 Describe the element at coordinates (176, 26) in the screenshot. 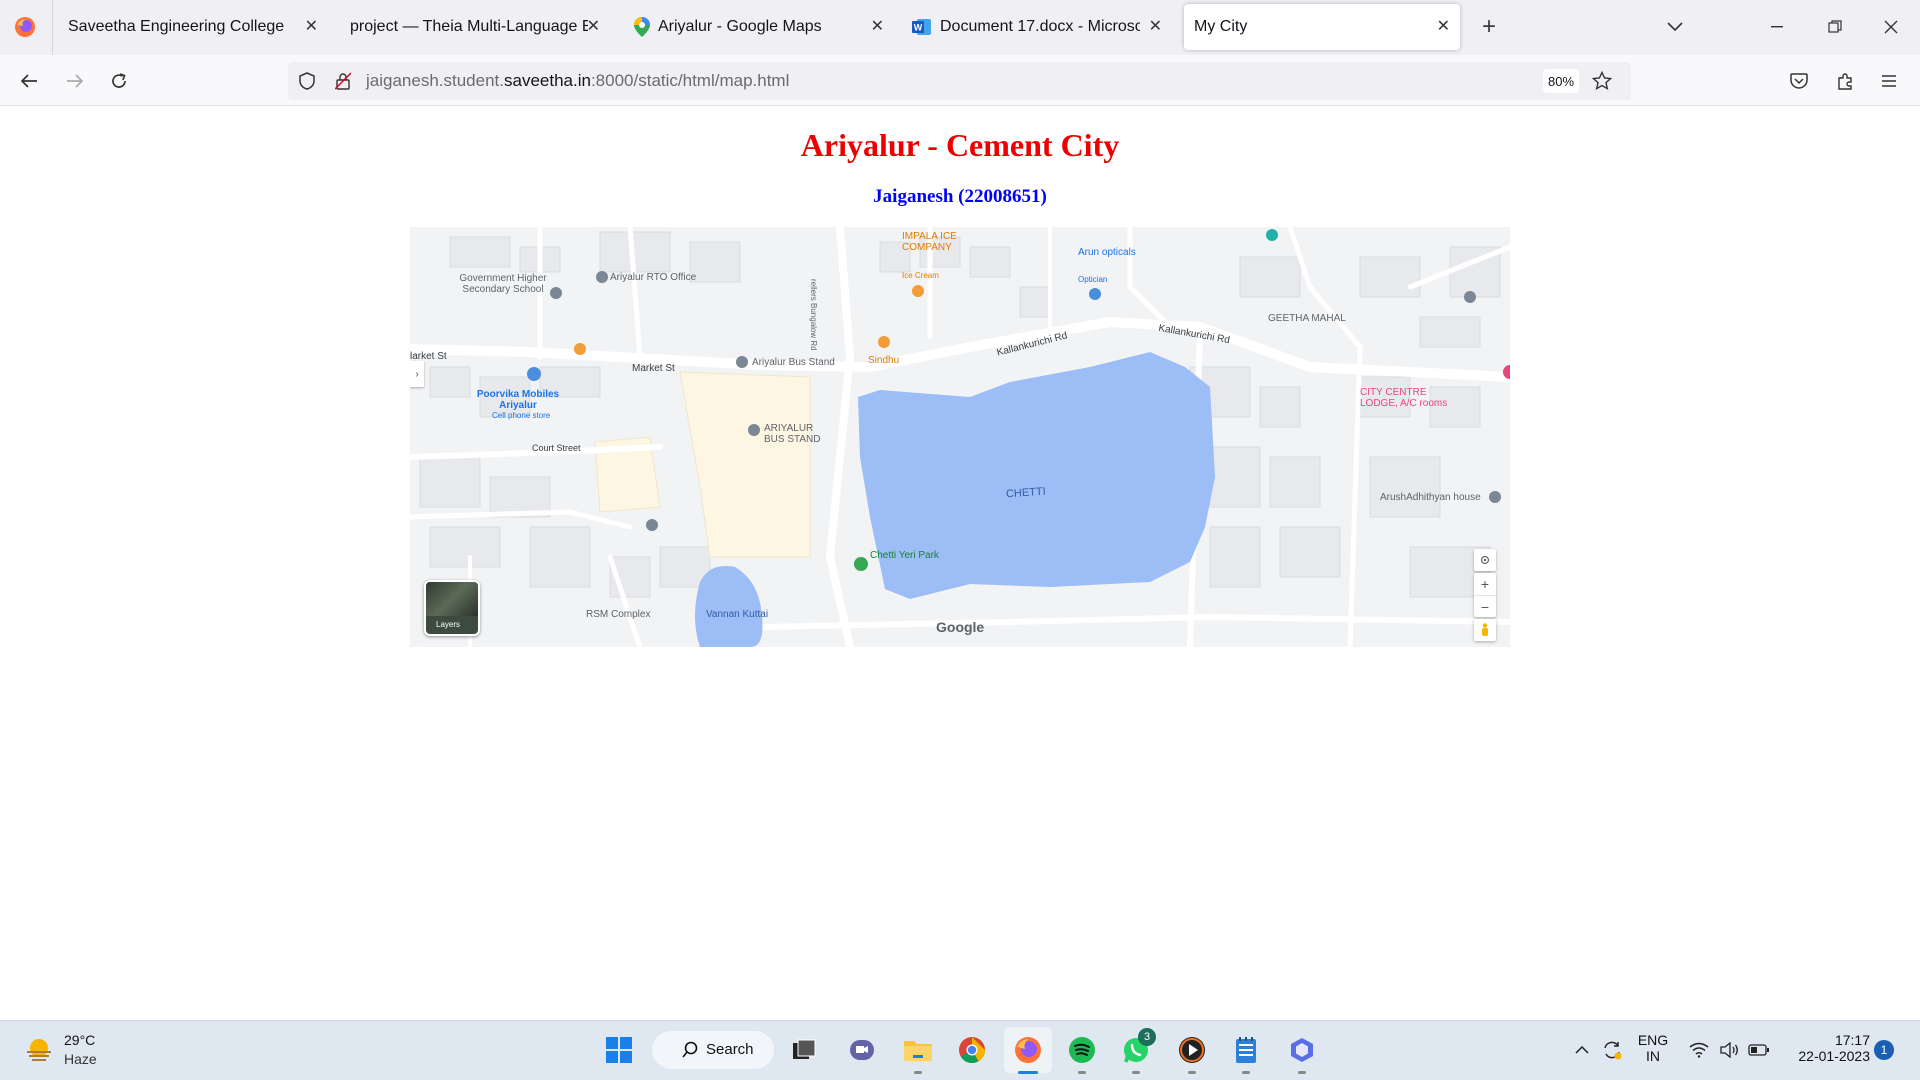

I see `tab-title: Saveetha Engineering College` at that location.